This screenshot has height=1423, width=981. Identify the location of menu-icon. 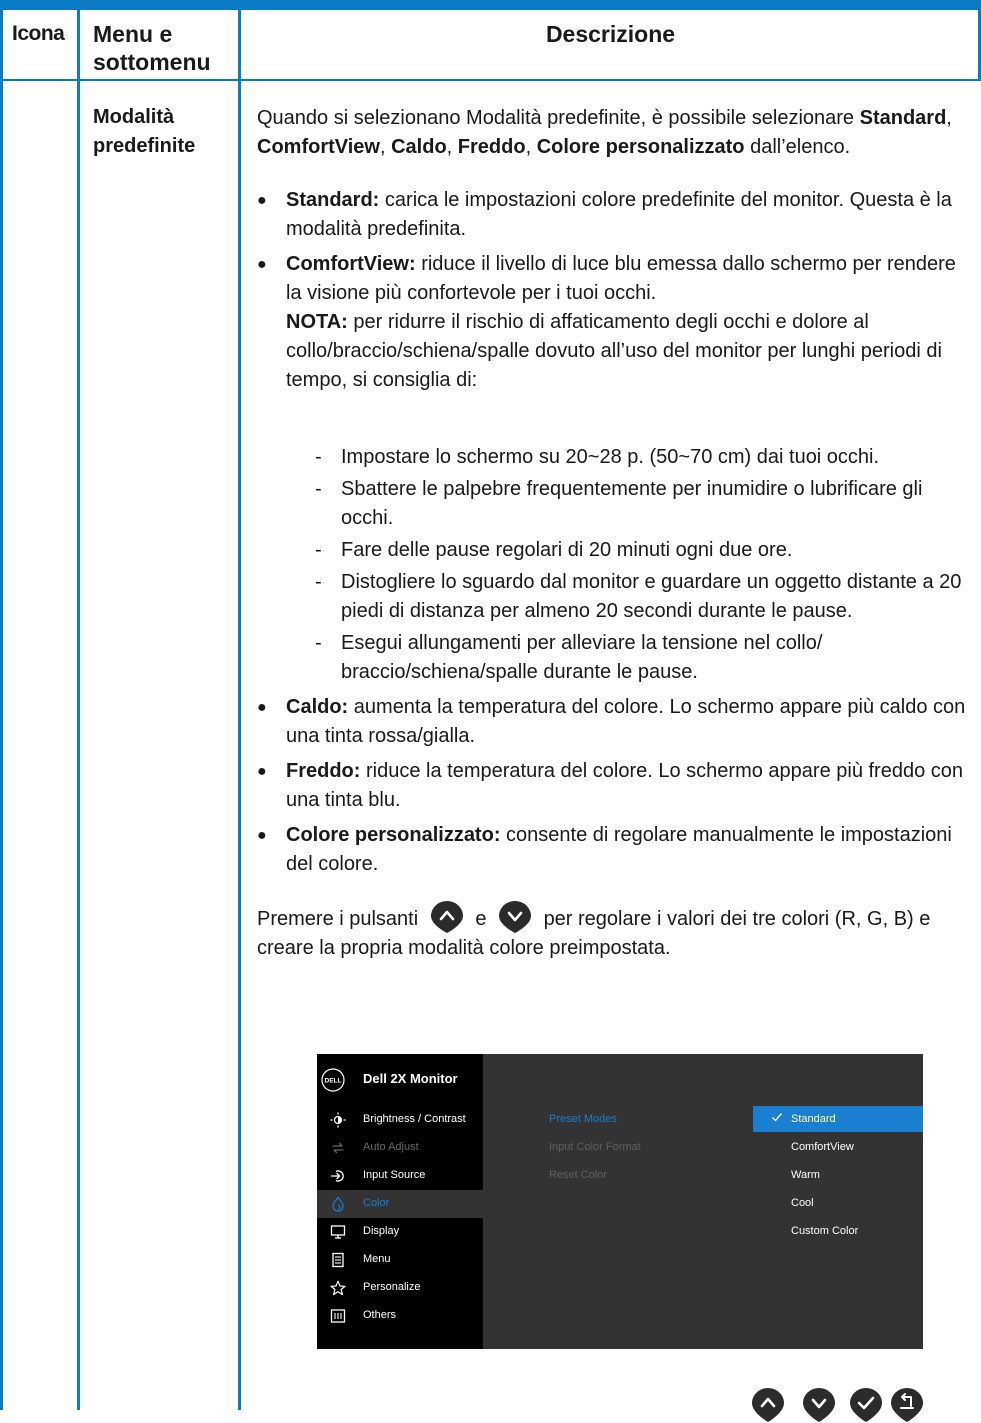
(338, 1260).